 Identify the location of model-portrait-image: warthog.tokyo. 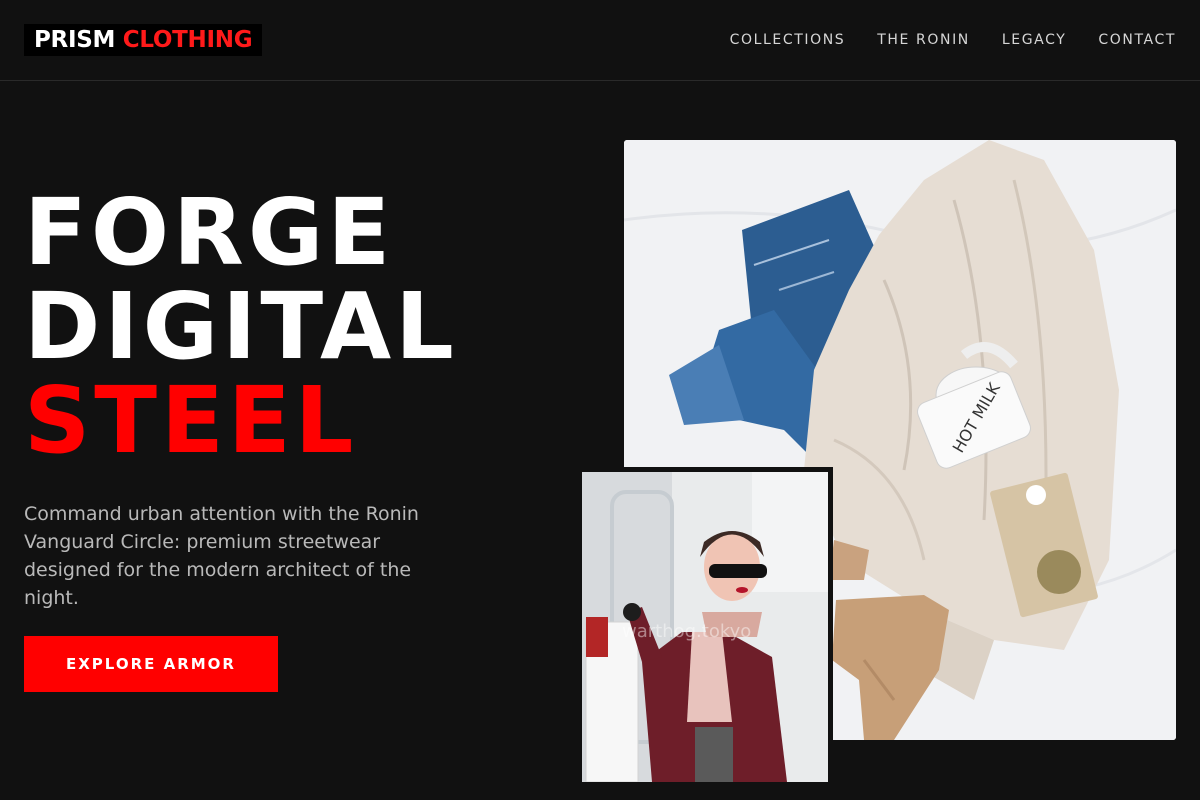
(705, 627).